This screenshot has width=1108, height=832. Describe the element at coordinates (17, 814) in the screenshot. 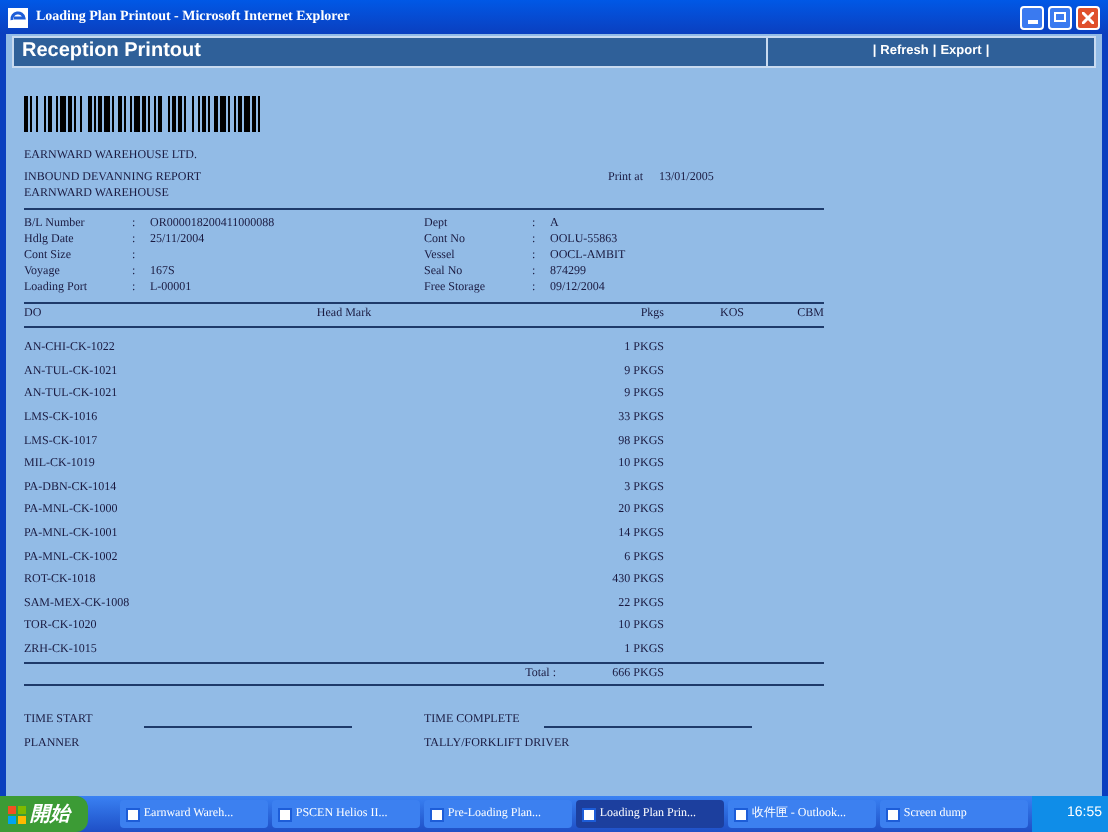

I see `windows-logo-icon` at that location.